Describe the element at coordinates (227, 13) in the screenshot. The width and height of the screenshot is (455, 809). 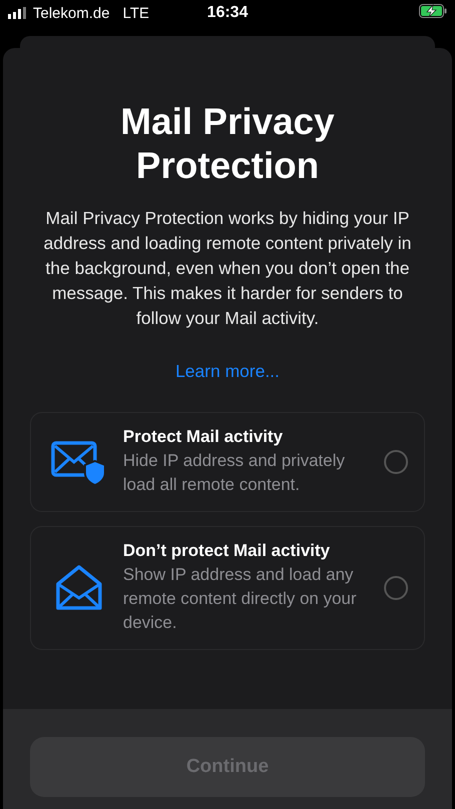
I see `clock-time: 16:34` at that location.